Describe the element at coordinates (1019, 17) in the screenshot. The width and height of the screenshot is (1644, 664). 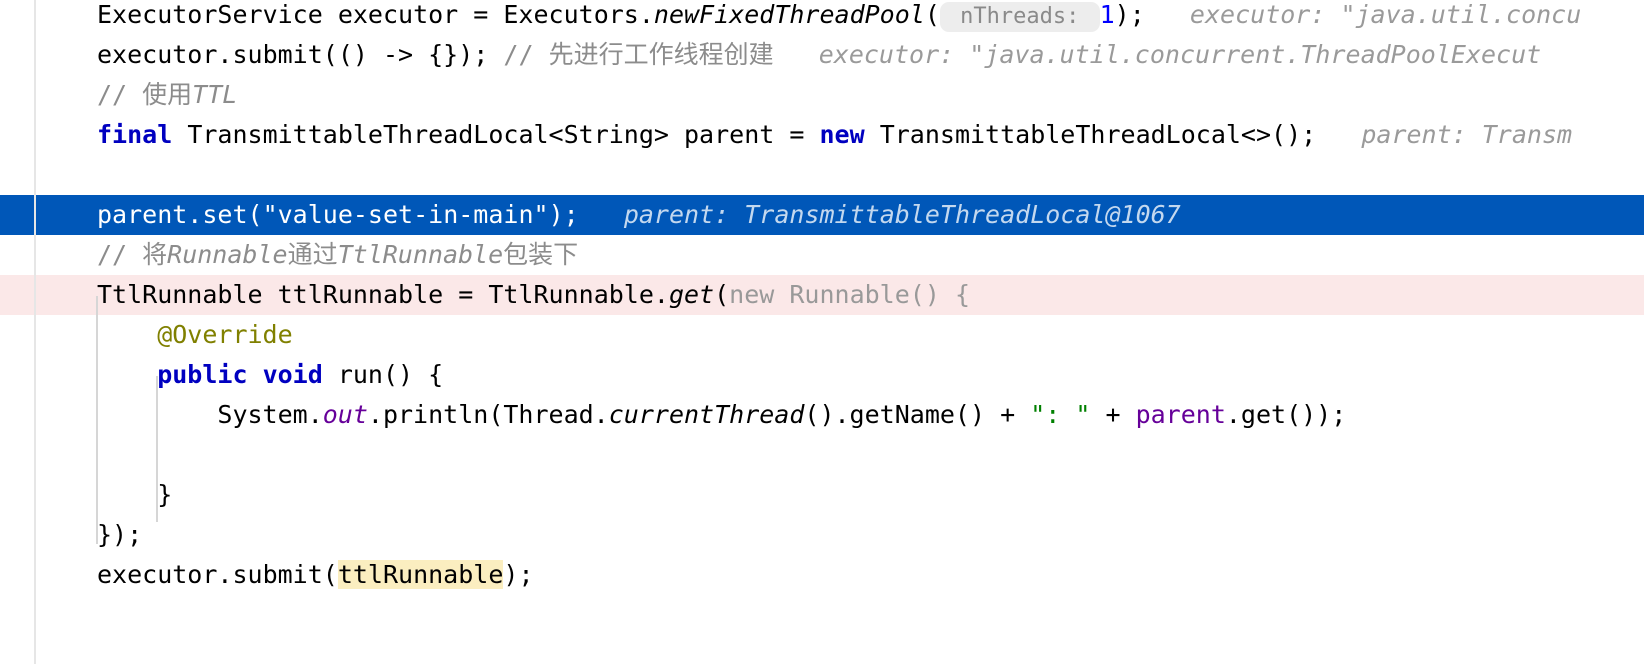
I see `code-token: nThreads:` at that location.